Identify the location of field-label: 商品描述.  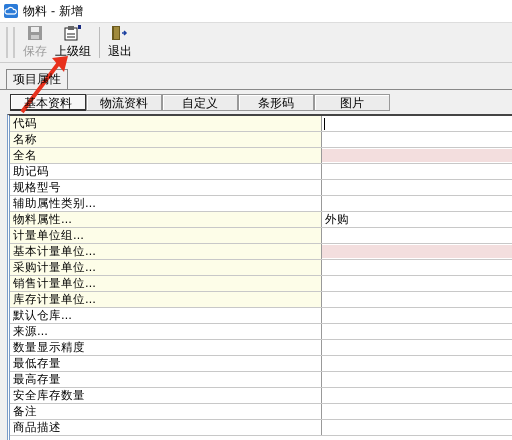
(166, 427).